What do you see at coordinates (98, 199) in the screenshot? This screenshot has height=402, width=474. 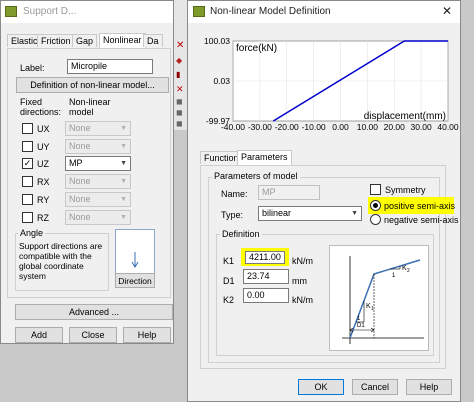 I see `ry-model-select: None ▼` at bounding box center [98, 199].